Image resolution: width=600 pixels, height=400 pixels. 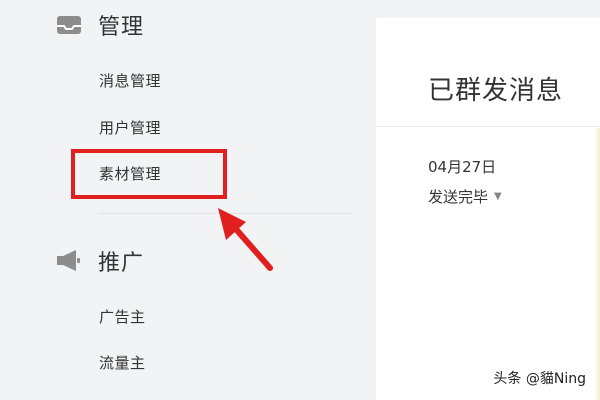 I want to click on section-manage-label: 管理, so click(x=121, y=27).